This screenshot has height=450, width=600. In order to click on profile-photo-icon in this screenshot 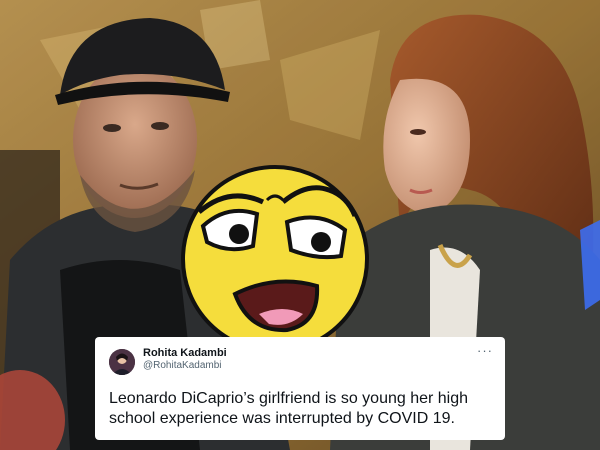, I will do `click(122, 362)`.